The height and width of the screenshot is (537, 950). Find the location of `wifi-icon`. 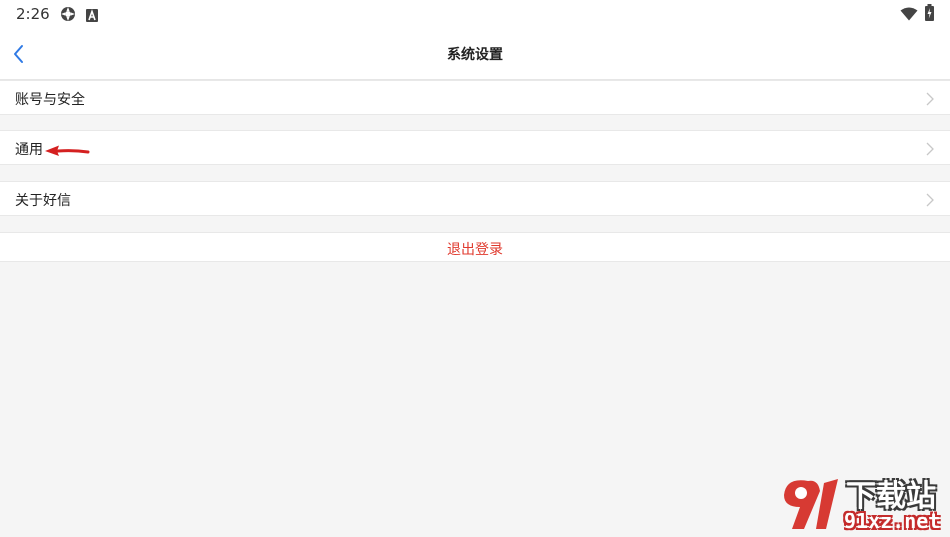

wifi-icon is located at coordinates (909, 15).